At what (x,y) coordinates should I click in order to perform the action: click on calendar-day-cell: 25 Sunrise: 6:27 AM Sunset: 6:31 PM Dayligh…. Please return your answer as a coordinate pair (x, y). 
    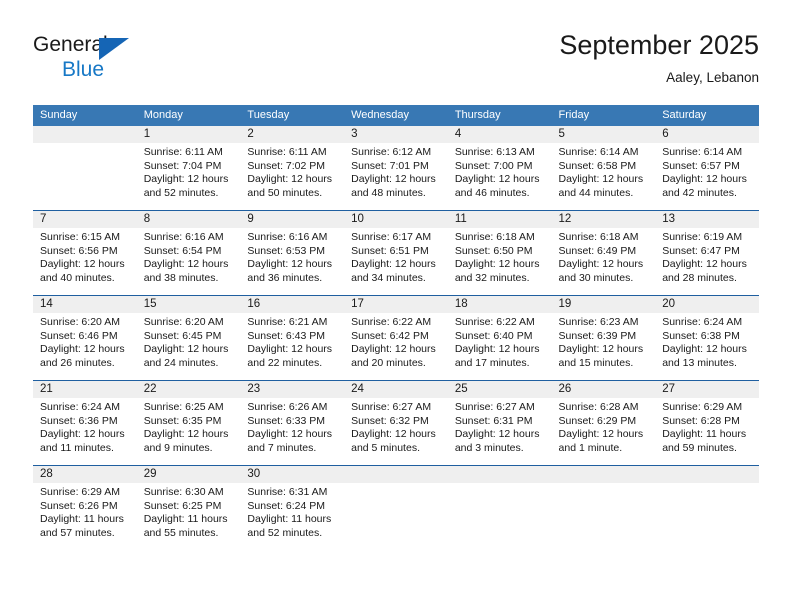
    Looking at the image, I should click on (499, 423).